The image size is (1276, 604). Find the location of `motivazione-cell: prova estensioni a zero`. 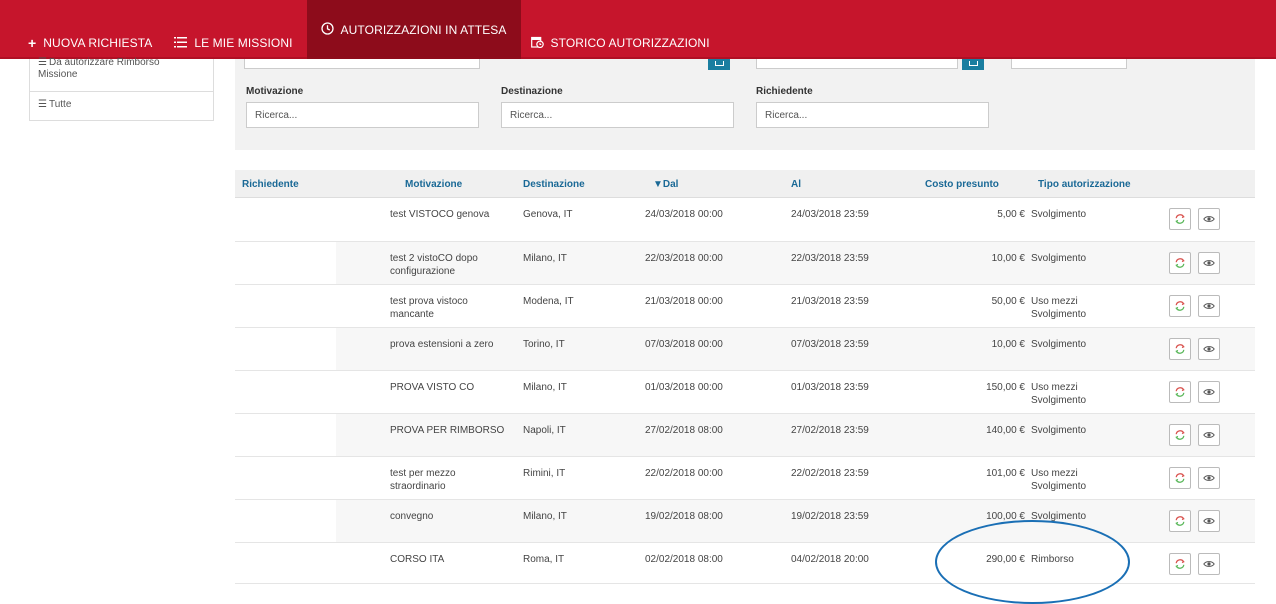

motivazione-cell: prova estensioni a zero is located at coordinates (442, 344).